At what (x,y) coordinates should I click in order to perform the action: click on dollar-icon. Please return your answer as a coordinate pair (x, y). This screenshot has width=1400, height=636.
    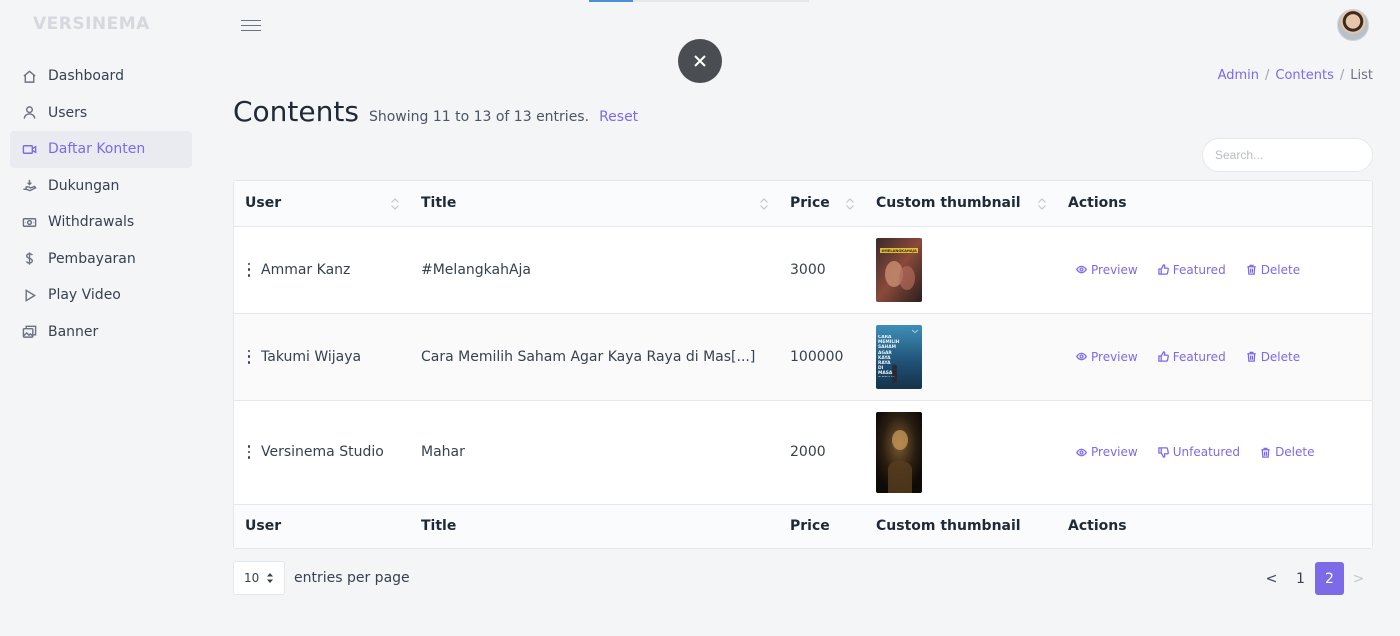
    Looking at the image, I should click on (29, 259).